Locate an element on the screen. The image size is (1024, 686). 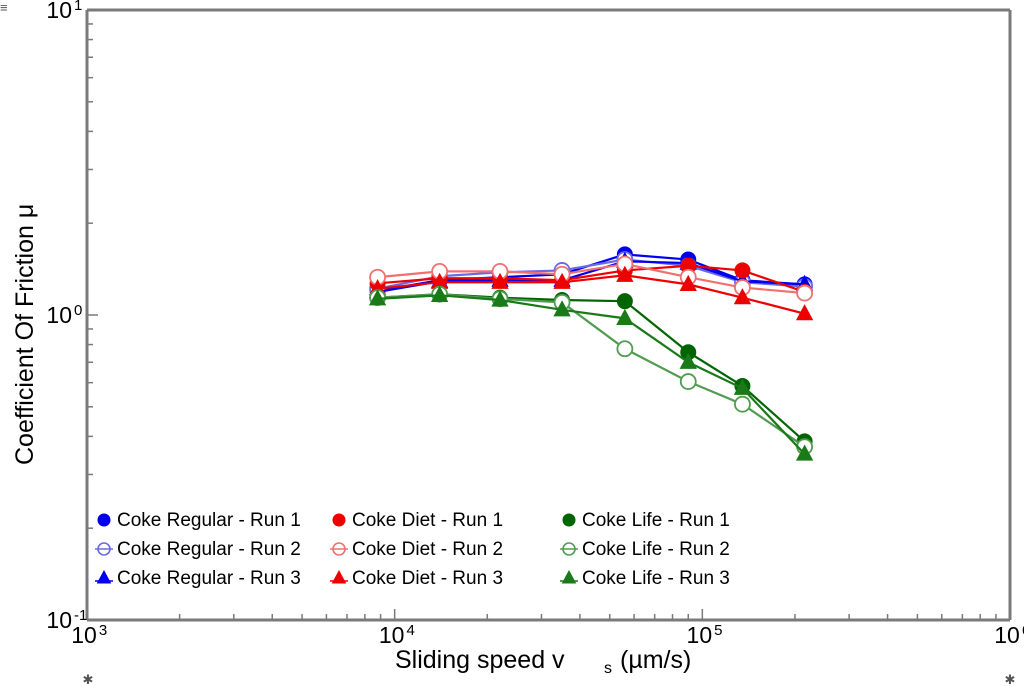
legend-entry: Coke Diet - Run 3 is located at coordinates (416, 578).